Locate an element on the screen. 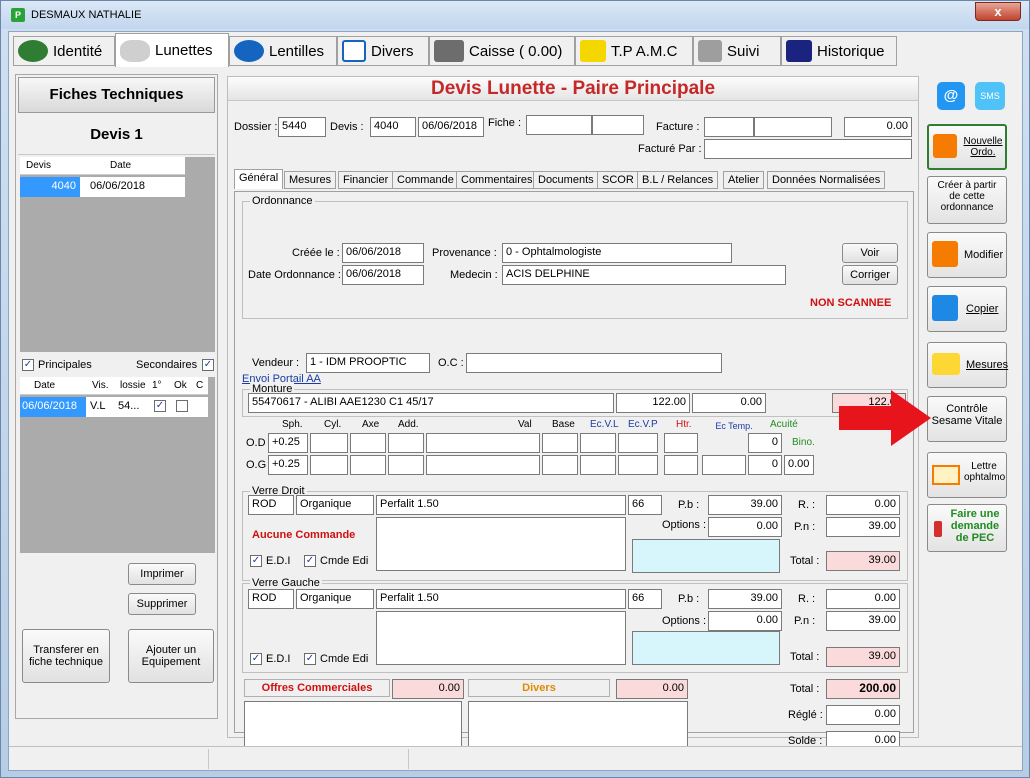 This screenshot has height=778, width=1030. demande-pec-button: Faire une demande de PEC is located at coordinates (967, 528).